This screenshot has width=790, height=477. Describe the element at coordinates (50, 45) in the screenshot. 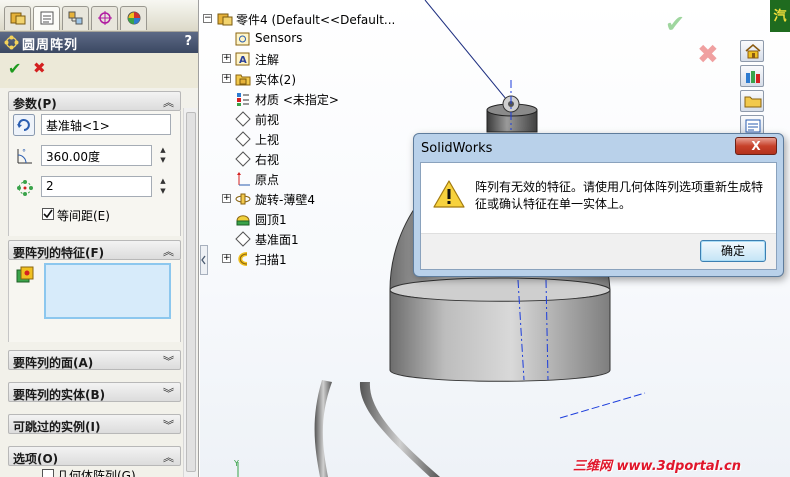

I see `property-manager-title: 圆周阵列` at that location.